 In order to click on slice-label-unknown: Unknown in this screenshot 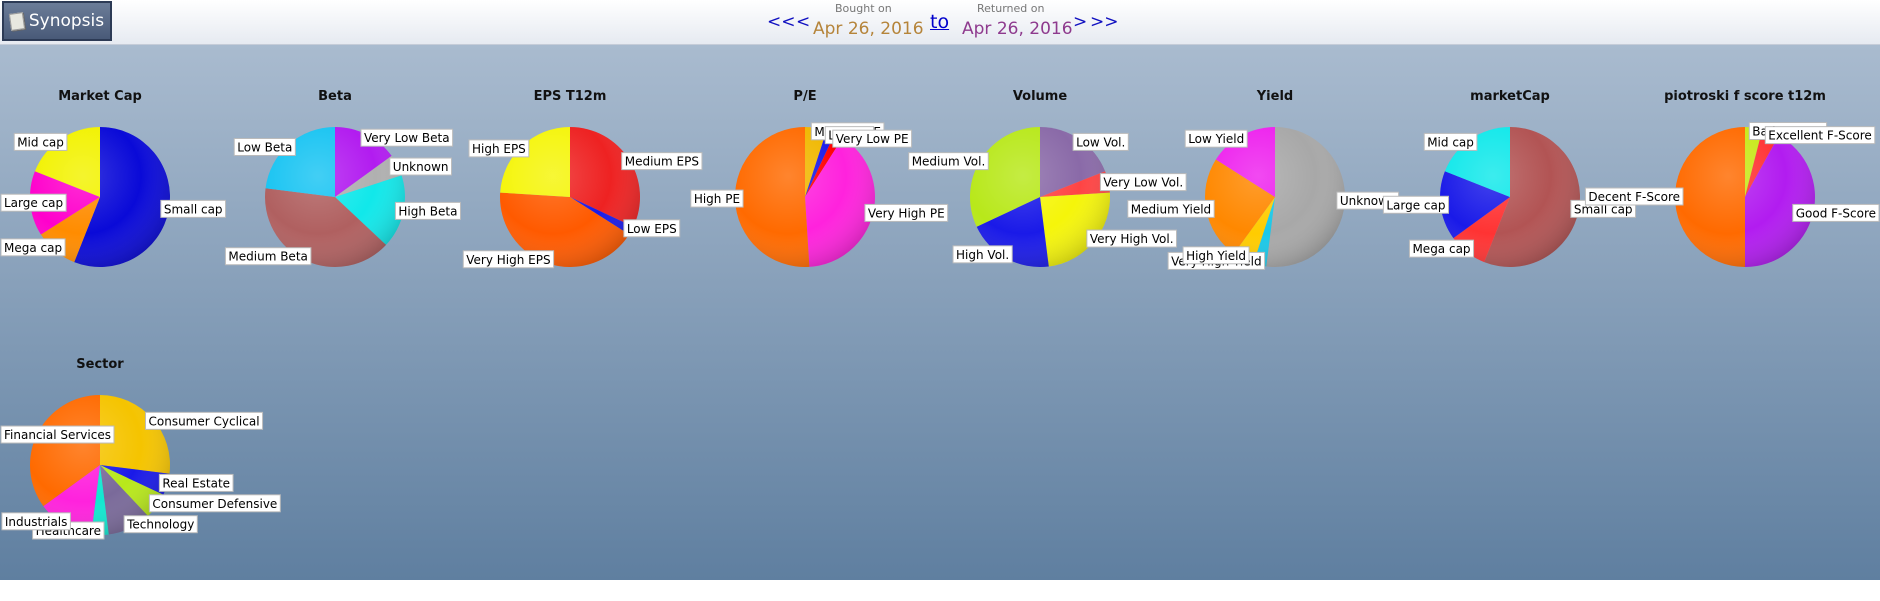, I will do `click(421, 166)`.